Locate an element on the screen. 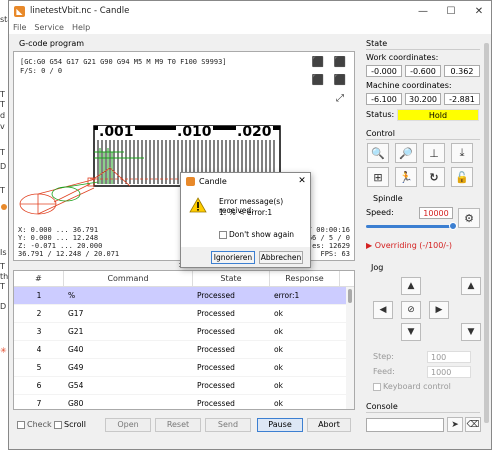 Image resolution: width=500 pixels, height=450 pixels. jog-x-minus-button: ◀ is located at coordinates (383, 310).